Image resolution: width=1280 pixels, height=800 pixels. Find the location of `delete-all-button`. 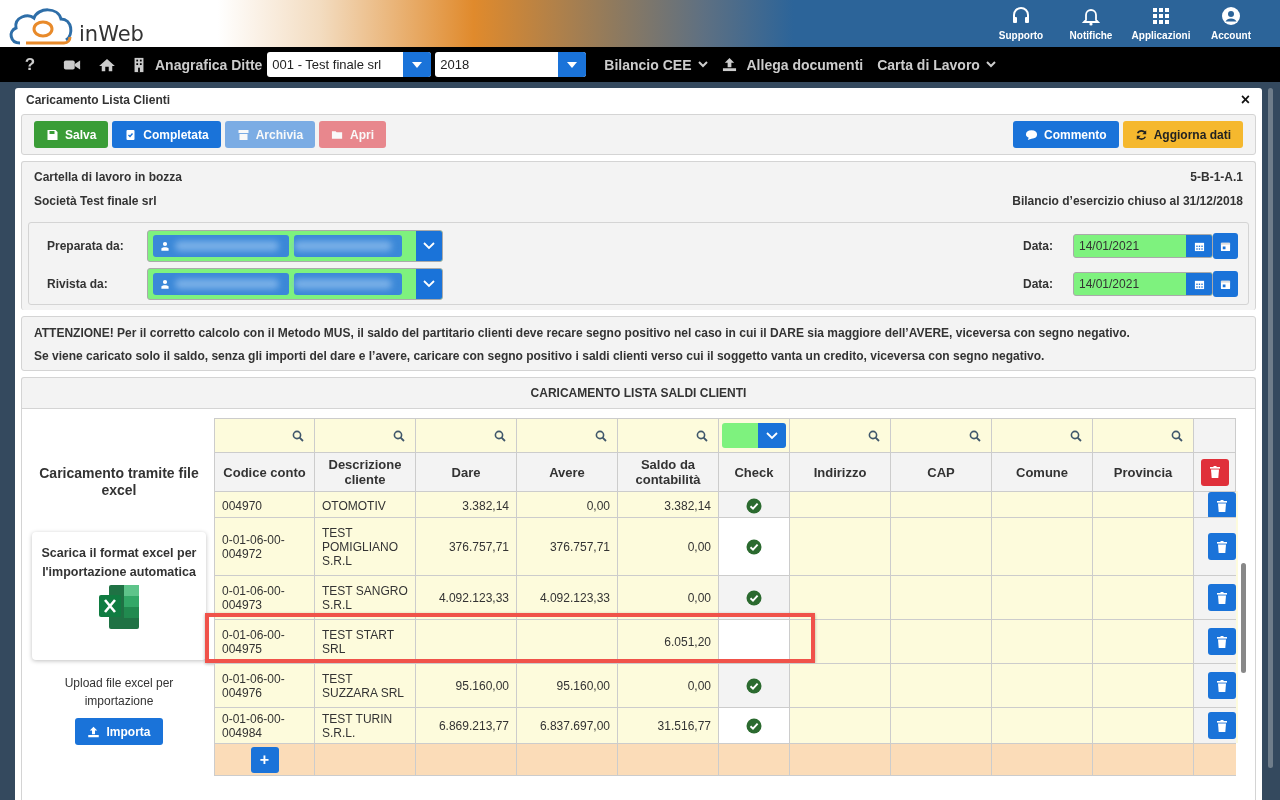

delete-all-button is located at coordinates (1214, 472).